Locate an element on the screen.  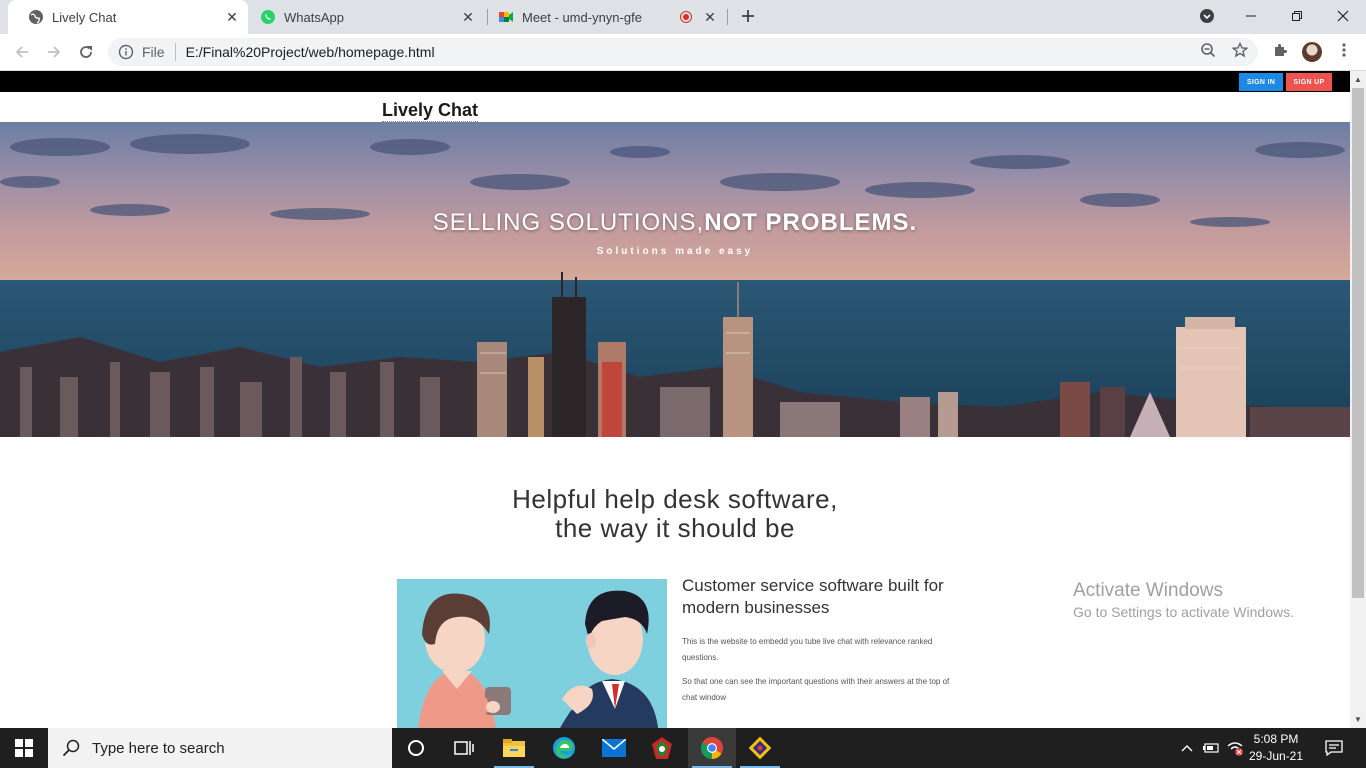
close-window-icon is located at coordinates (1343, 16).